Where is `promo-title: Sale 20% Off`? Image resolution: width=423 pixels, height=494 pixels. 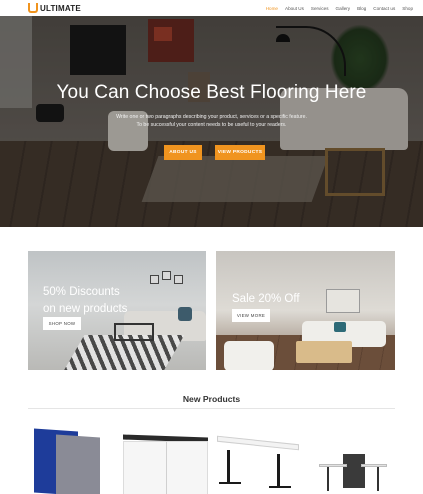
promo-title: Sale 20% Off is located at coordinates (266, 299).